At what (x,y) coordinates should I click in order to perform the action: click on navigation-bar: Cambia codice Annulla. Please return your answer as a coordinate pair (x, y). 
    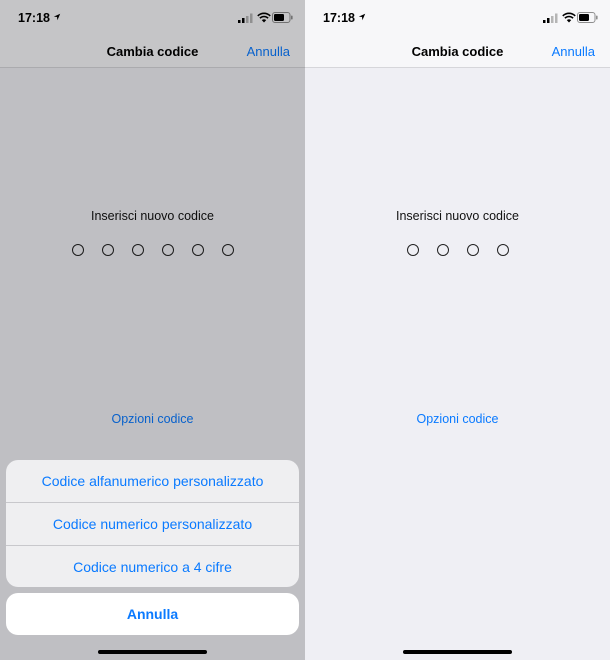
    Looking at the image, I should click on (457, 51).